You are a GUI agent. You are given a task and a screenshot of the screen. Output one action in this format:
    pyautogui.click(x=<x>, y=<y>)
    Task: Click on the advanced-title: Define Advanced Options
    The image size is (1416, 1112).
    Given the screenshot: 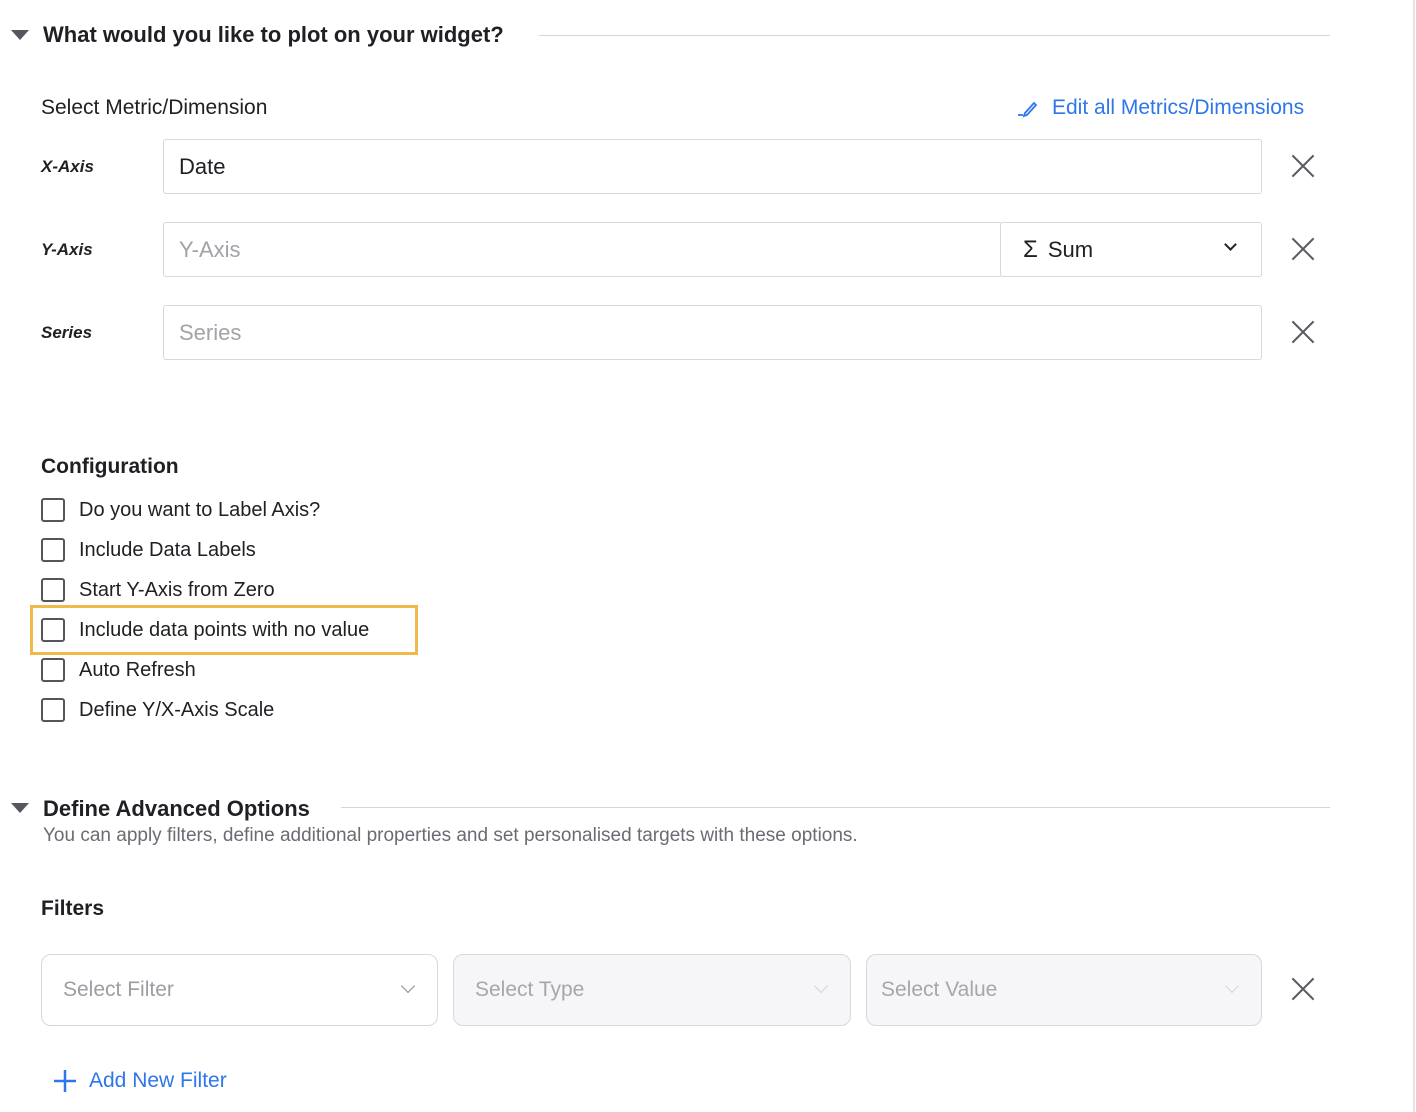 What is the action you would take?
    pyautogui.click(x=176, y=808)
    